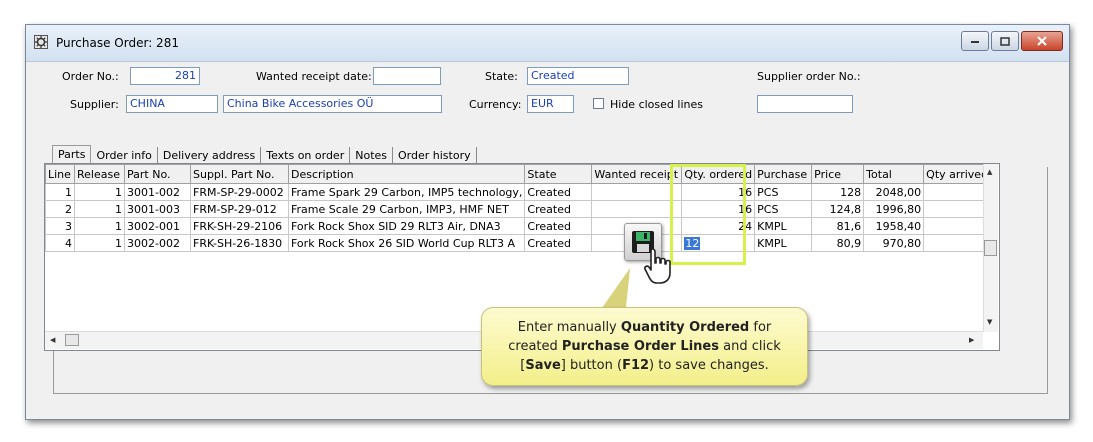  I want to click on vertical-scrollbar: ▲ ▼, so click(990, 248).